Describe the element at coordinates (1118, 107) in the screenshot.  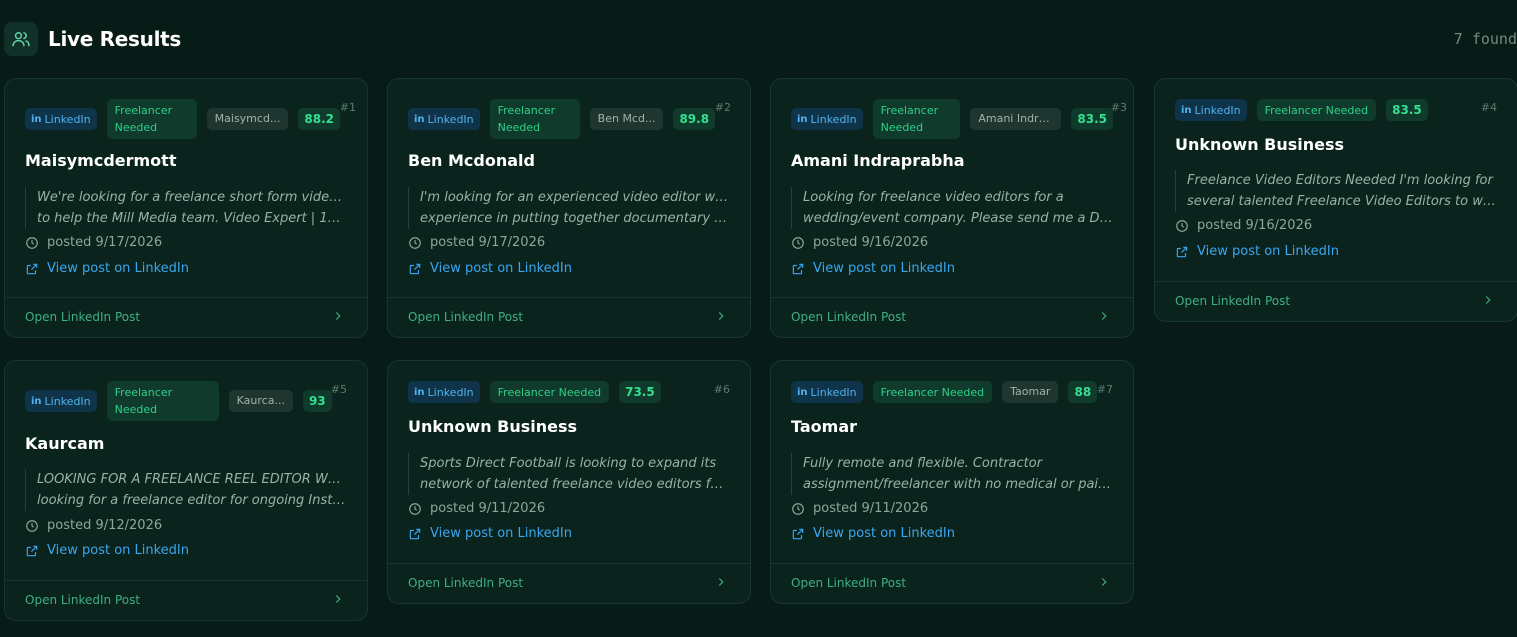
I see `rank-label: #3` at that location.